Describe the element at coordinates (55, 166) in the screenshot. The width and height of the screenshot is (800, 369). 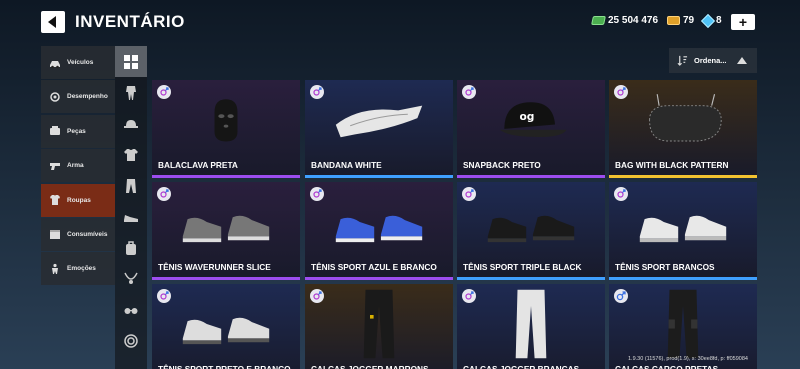
I see `gun-icon` at that location.